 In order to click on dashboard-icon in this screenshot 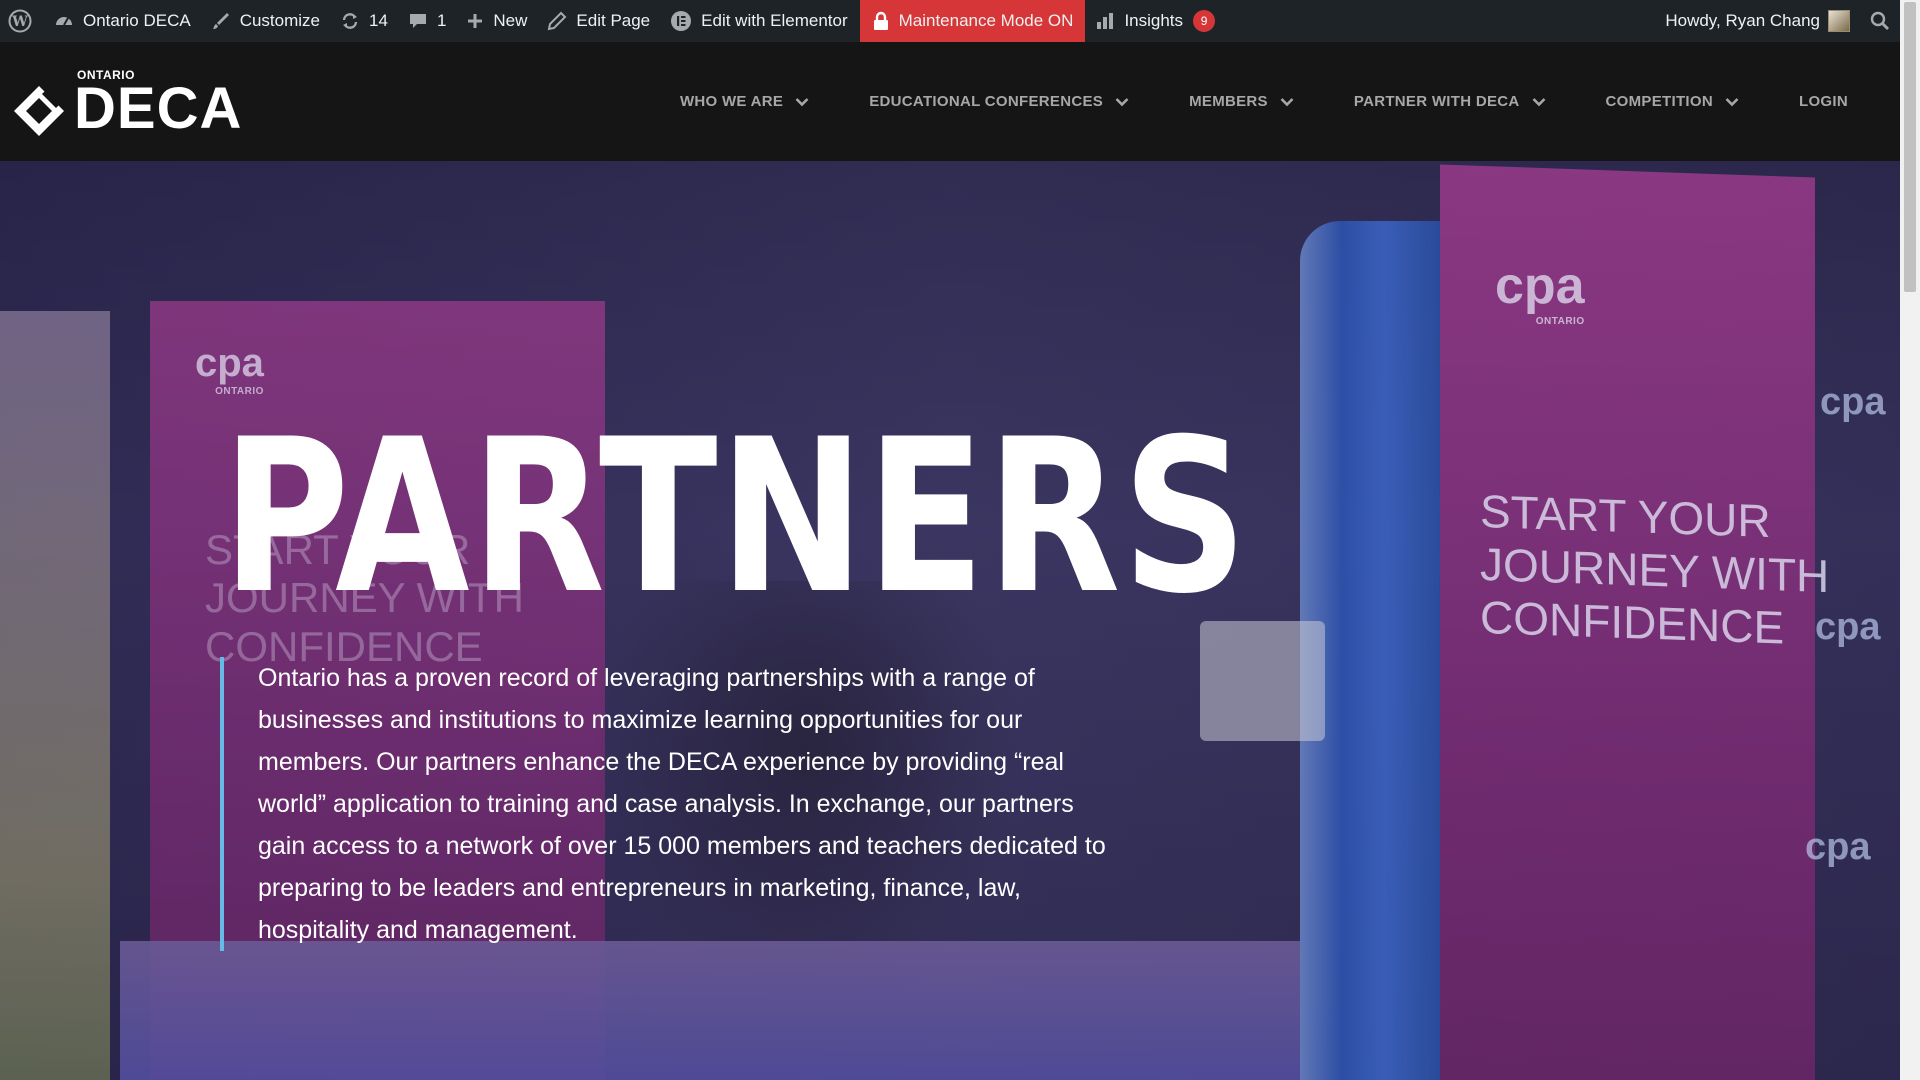, I will do `click(64, 21)`.